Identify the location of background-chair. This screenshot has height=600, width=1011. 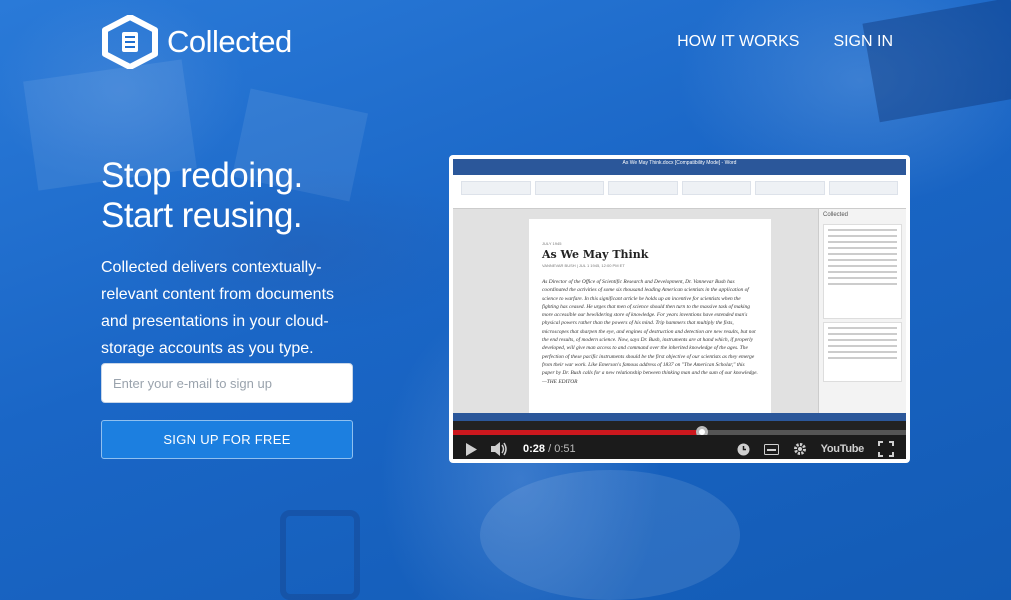
(320, 555).